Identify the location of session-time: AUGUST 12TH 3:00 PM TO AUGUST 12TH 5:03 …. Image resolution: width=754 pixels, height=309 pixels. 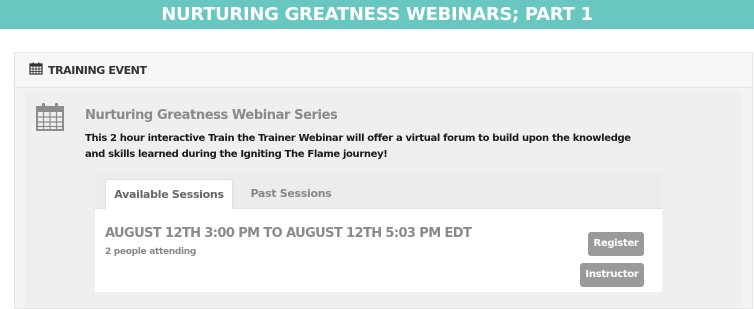
(288, 233).